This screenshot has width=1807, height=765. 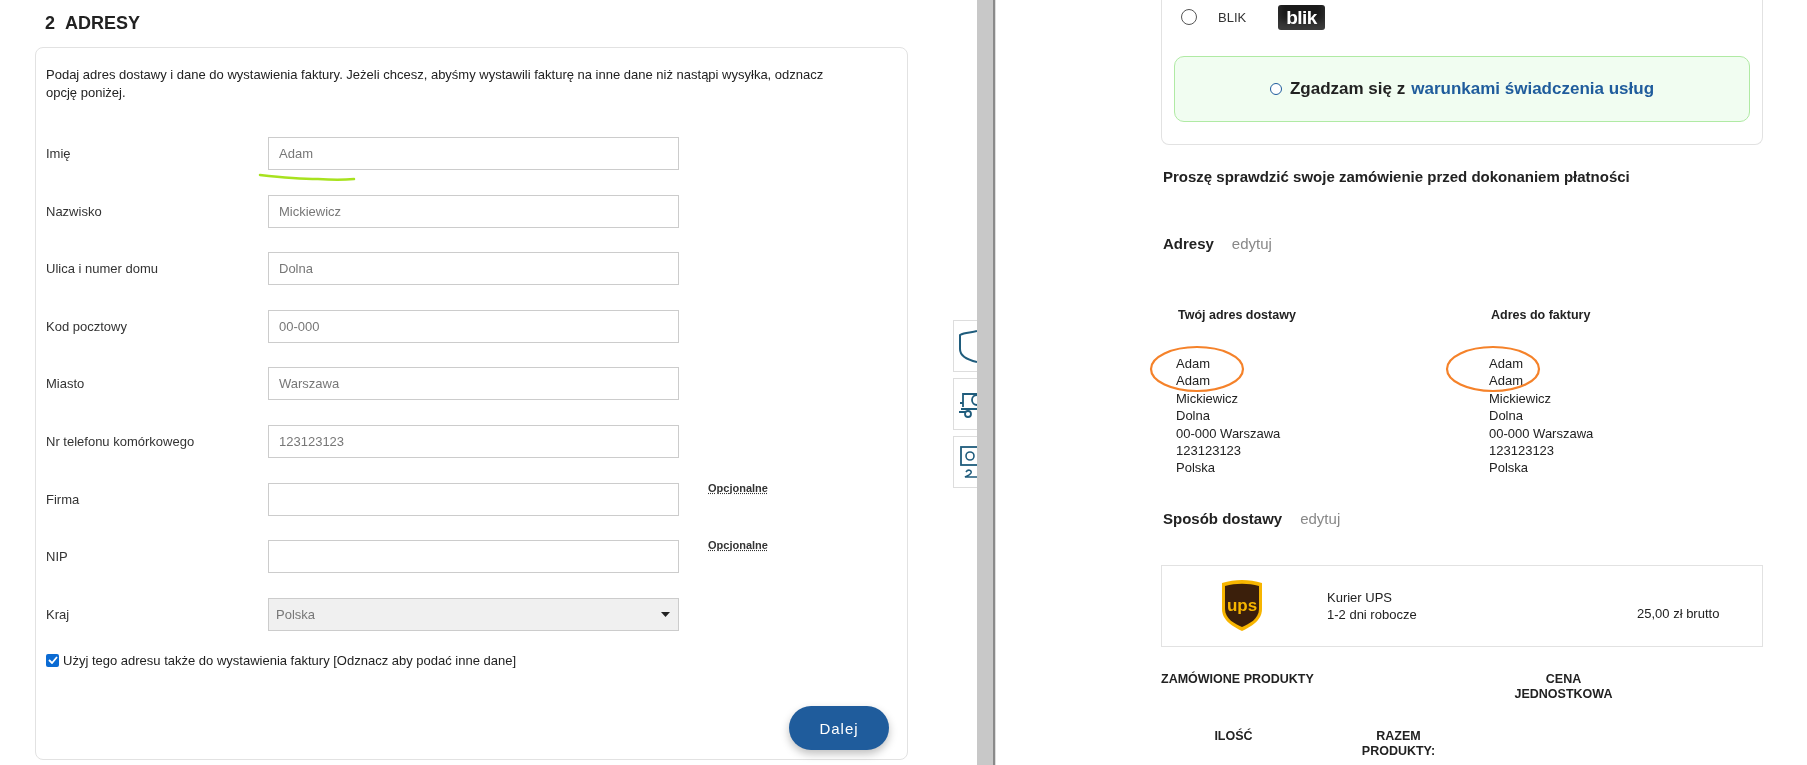 I want to click on review-note: Proszę sprawdzić swoje zamówienie przed dokonaniem płatności, so click(x=1397, y=176).